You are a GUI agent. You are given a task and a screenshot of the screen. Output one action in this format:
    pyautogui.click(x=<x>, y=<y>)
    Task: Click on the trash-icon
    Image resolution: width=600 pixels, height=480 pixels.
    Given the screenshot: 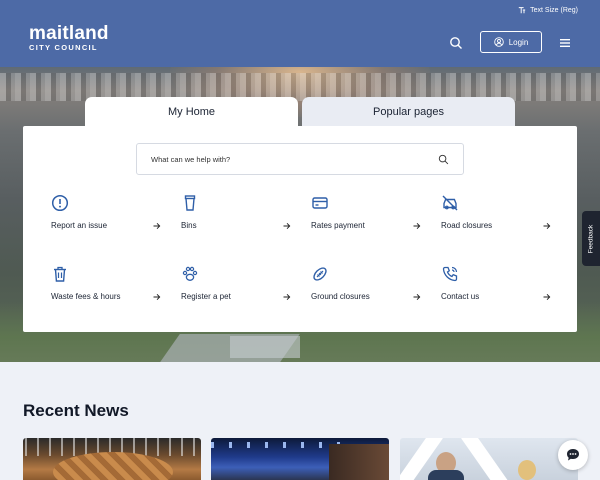 What is the action you would take?
    pyautogui.click(x=60, y=274)
    